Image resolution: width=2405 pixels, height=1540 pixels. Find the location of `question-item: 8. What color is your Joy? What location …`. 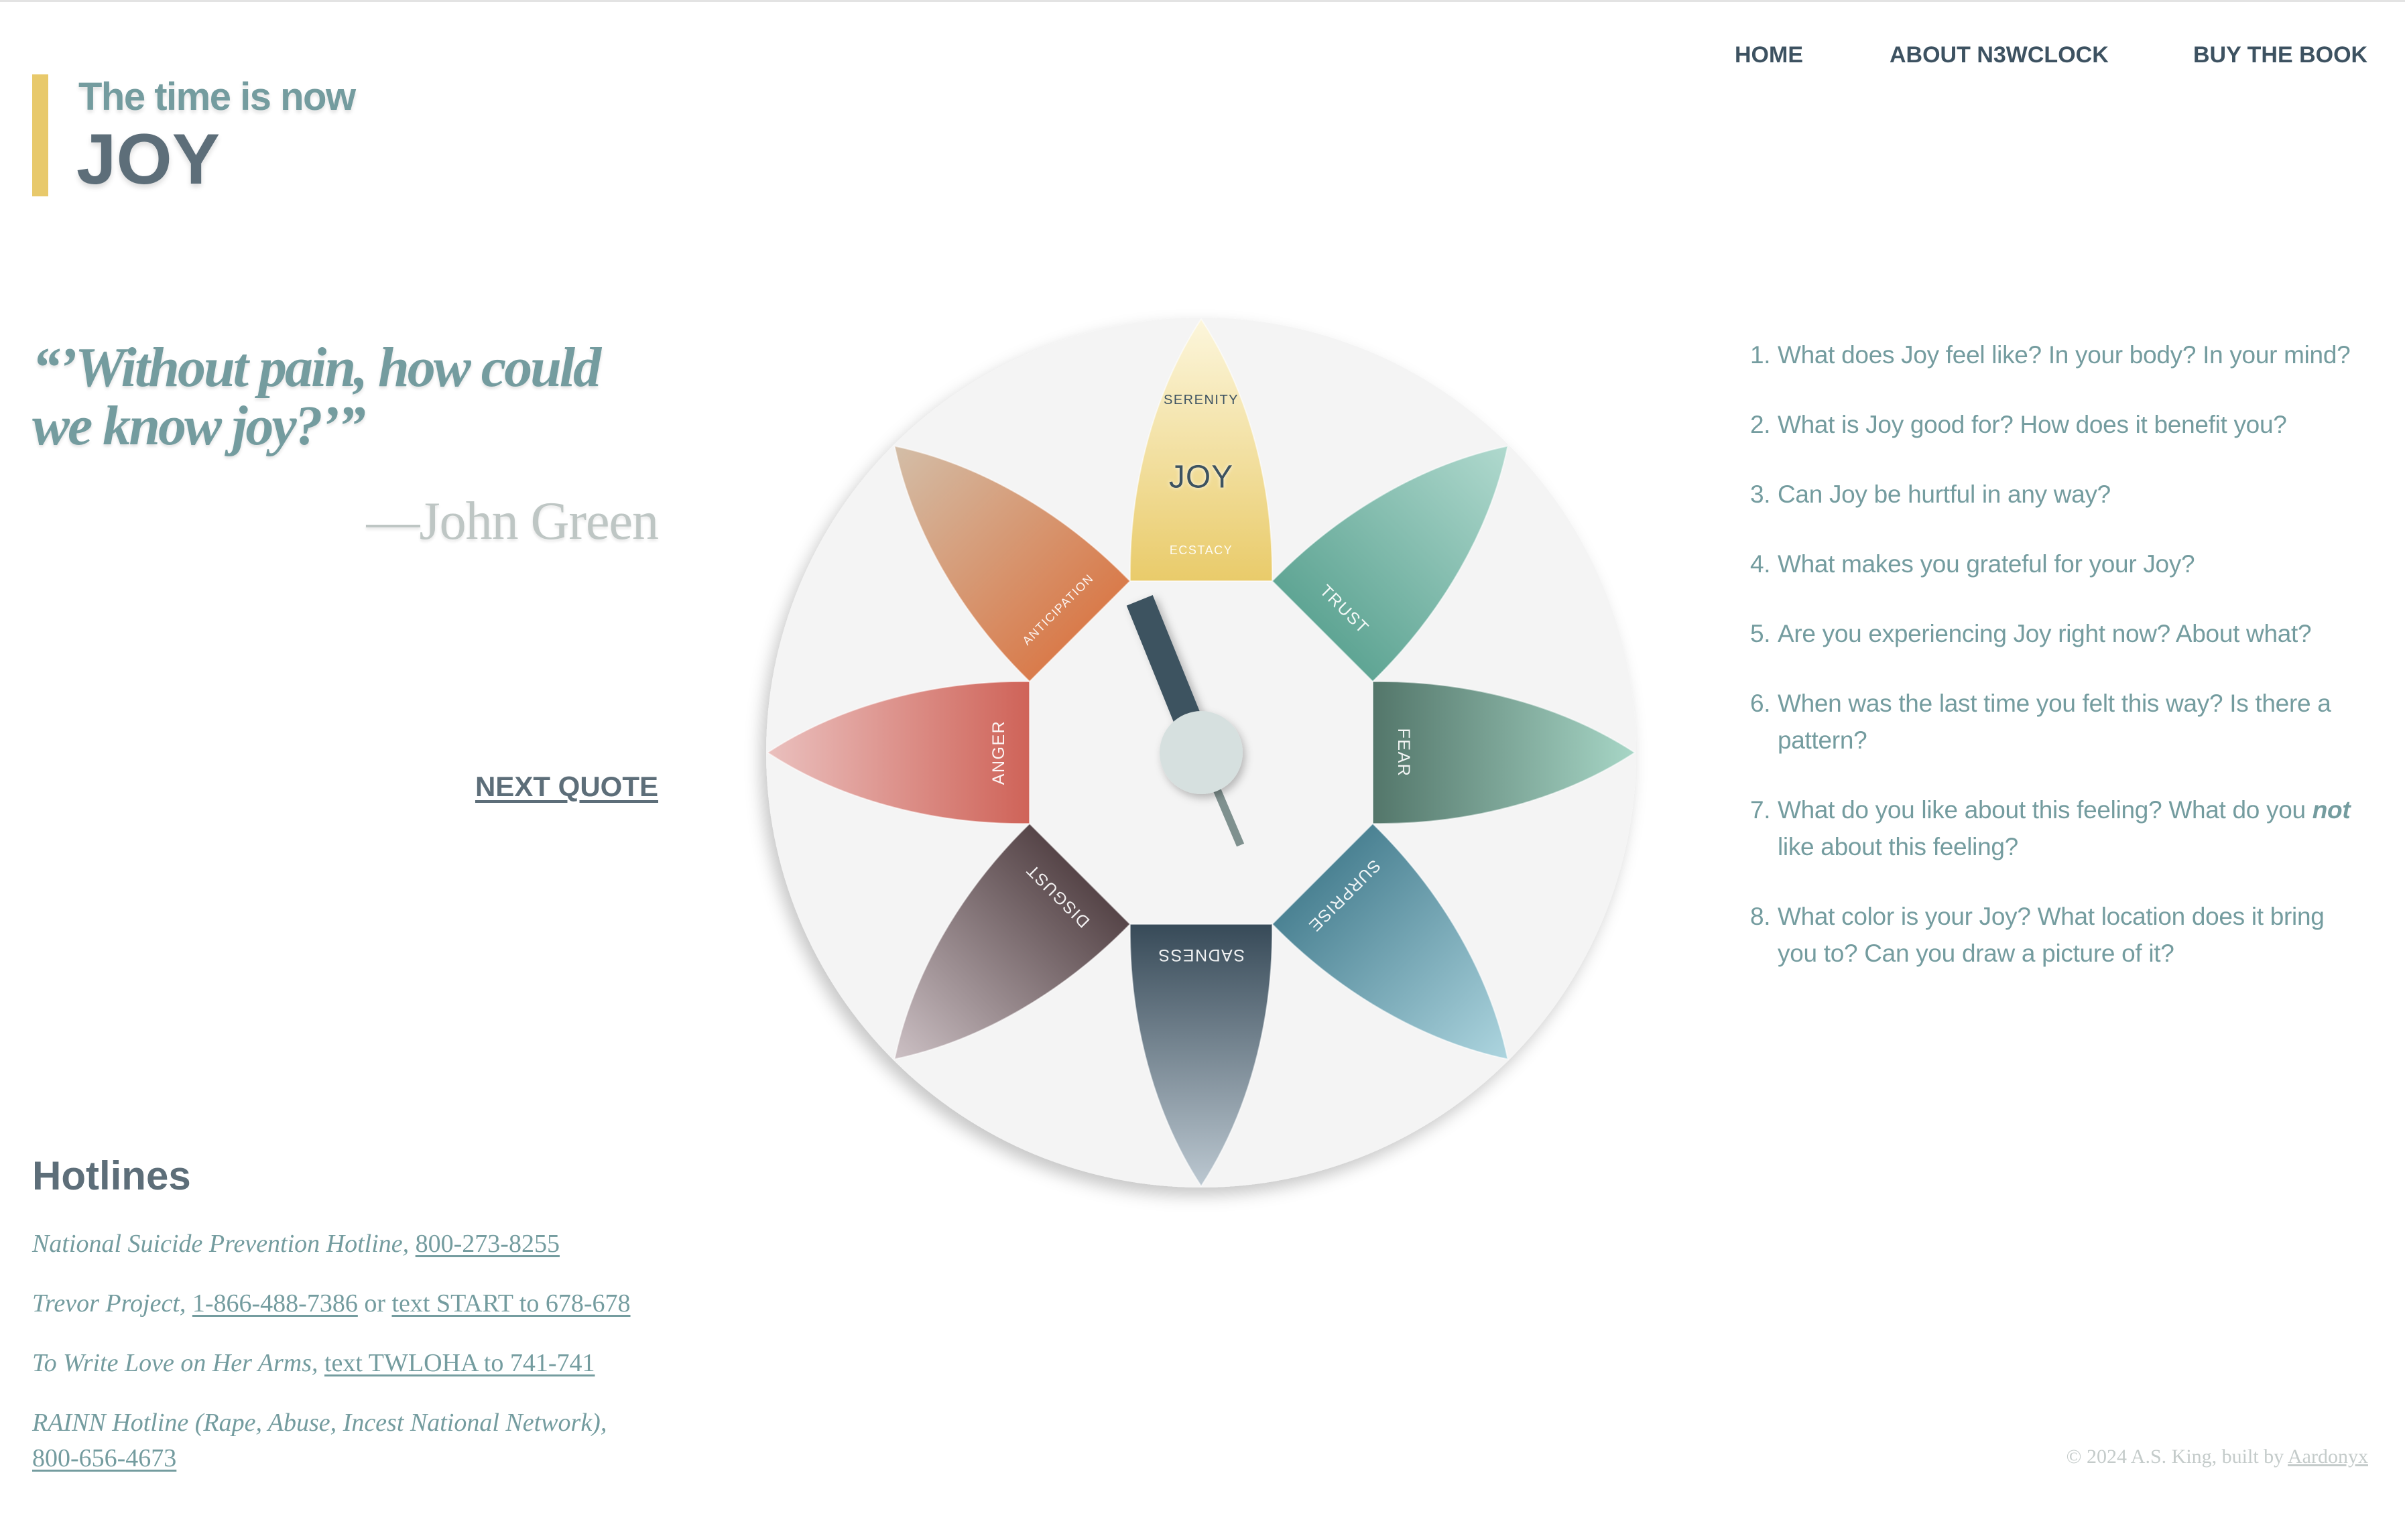

question-item: 8. What color is your Joy? What location … is located at coordinates (2060, 935).